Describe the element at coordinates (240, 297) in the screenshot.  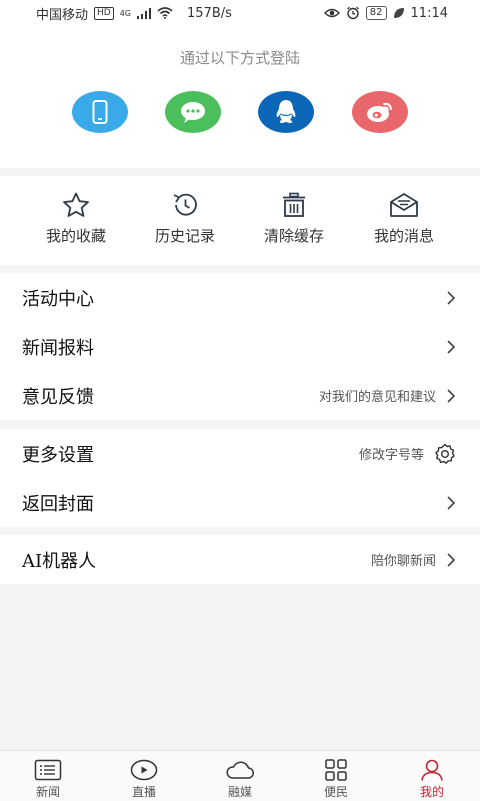
I see `activity-center-row: 活动中心` at that location.